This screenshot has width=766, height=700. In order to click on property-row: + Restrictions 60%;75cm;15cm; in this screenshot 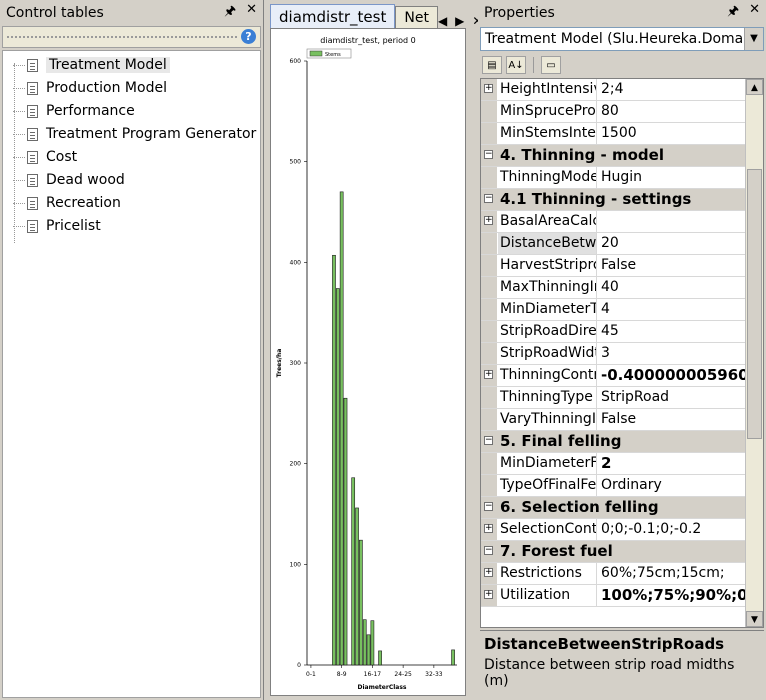, I will do `click(614, 574)`.